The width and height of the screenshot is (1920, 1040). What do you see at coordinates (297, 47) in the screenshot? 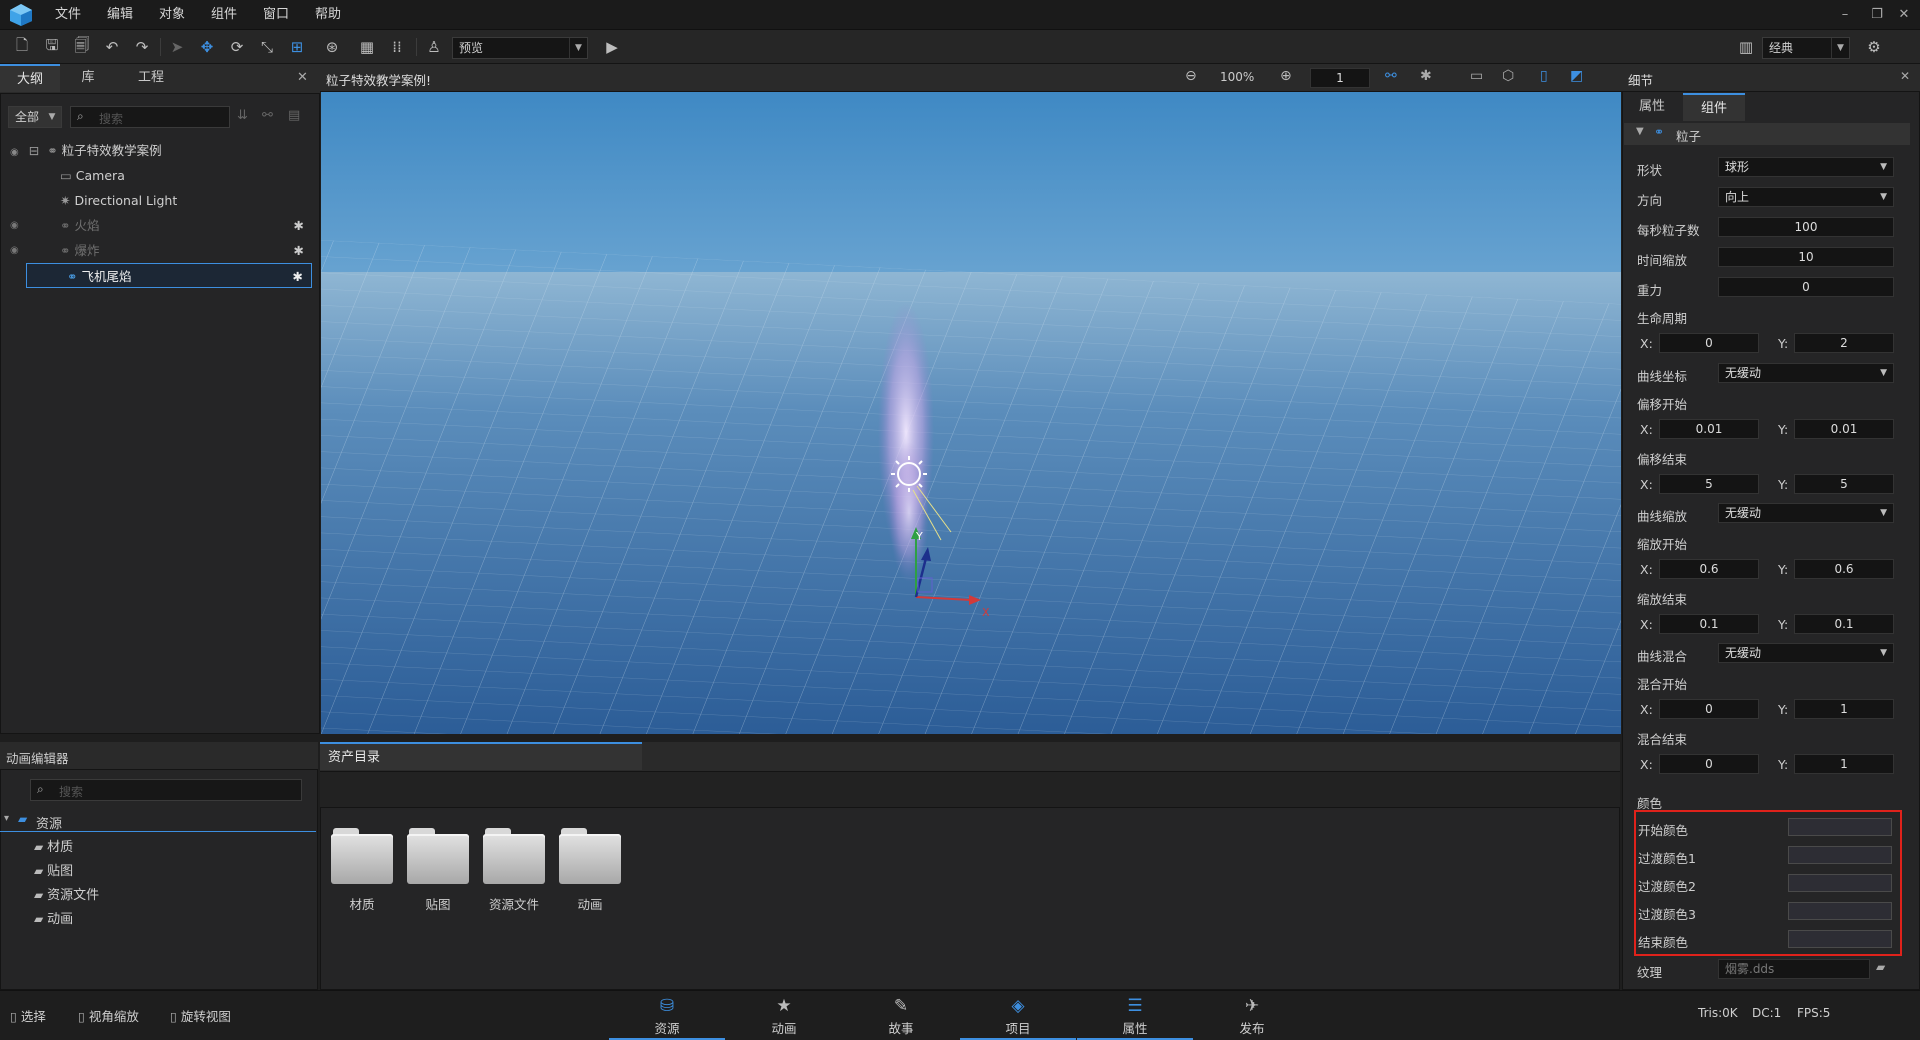
I see `local-space-icon: ⊞` at bounding box center [297, 47].